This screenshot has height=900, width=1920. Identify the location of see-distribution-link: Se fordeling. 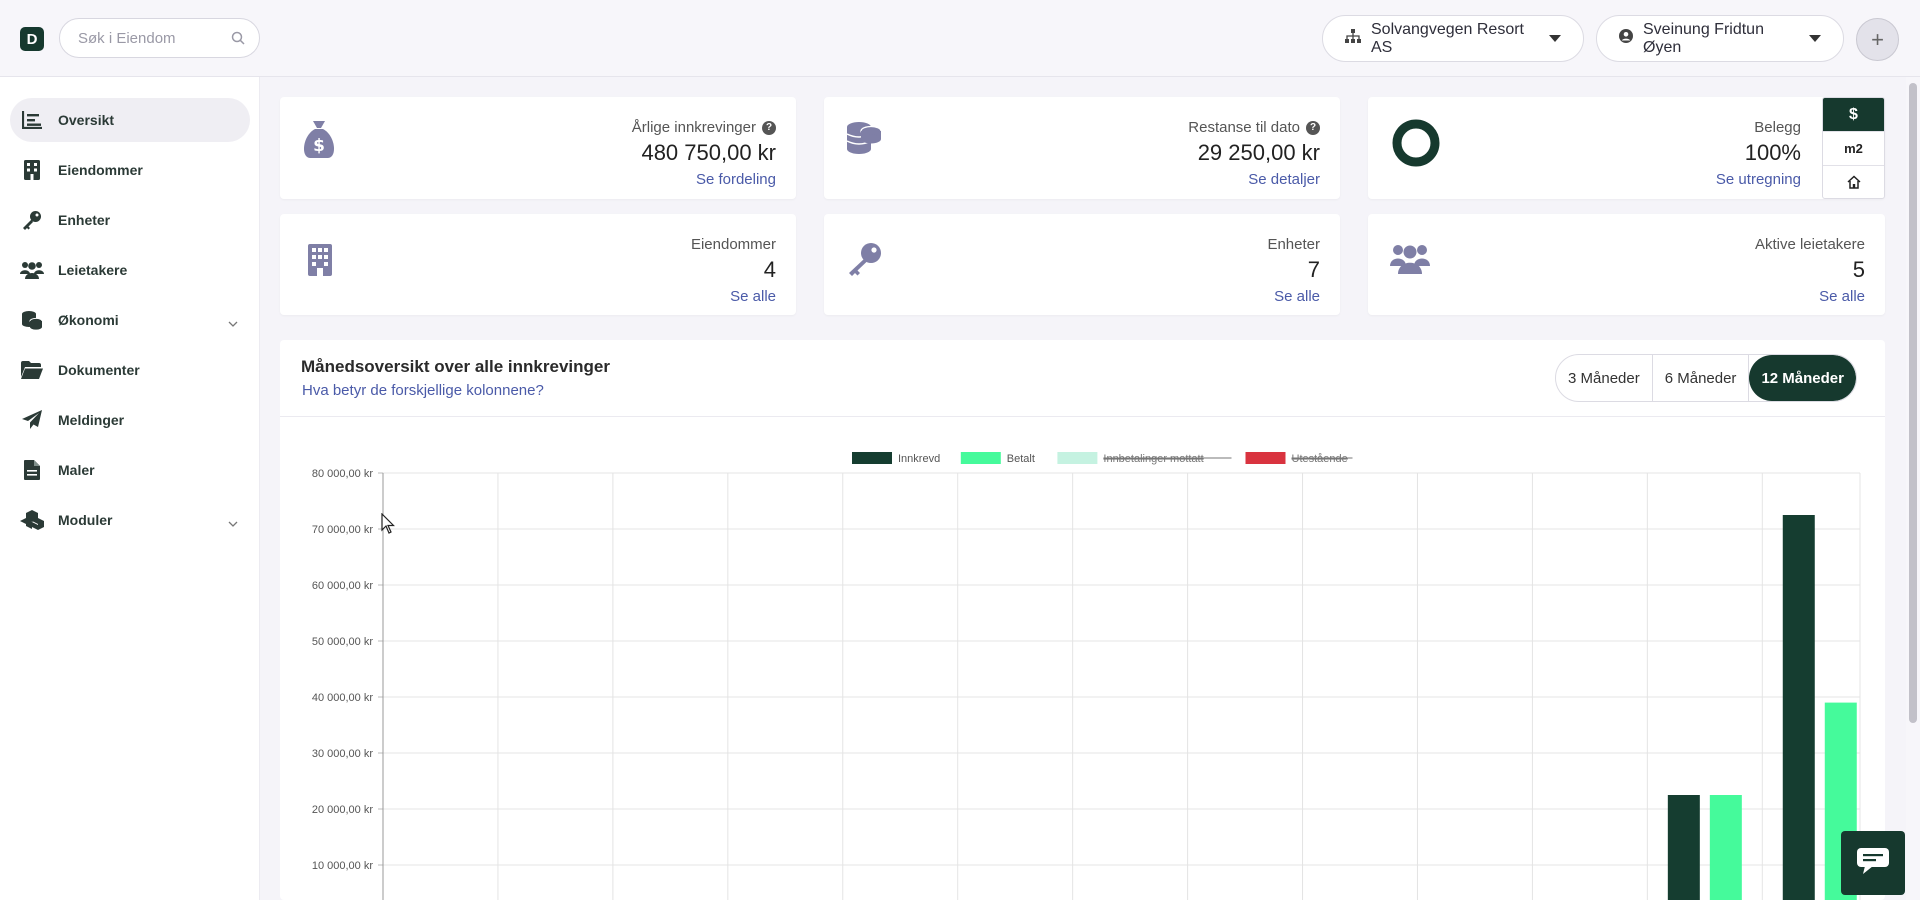
(736, 179).